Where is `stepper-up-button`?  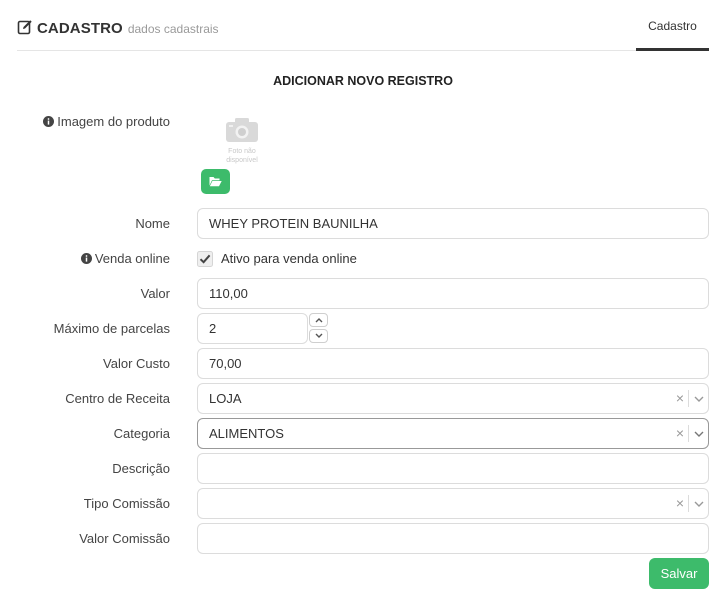
stepper-up-button is located at coordinates (318, 320).